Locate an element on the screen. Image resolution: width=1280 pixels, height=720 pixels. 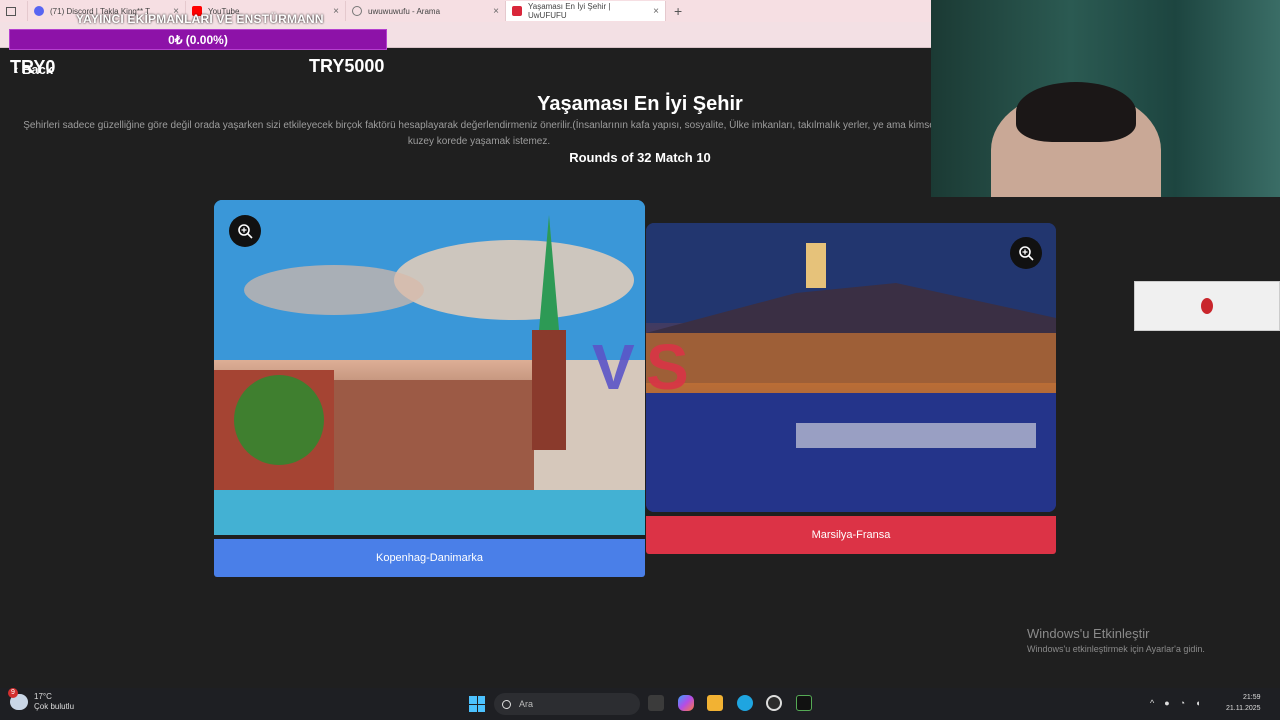
chevron-up-icon: ^ is located at coordinates (1152, 703).